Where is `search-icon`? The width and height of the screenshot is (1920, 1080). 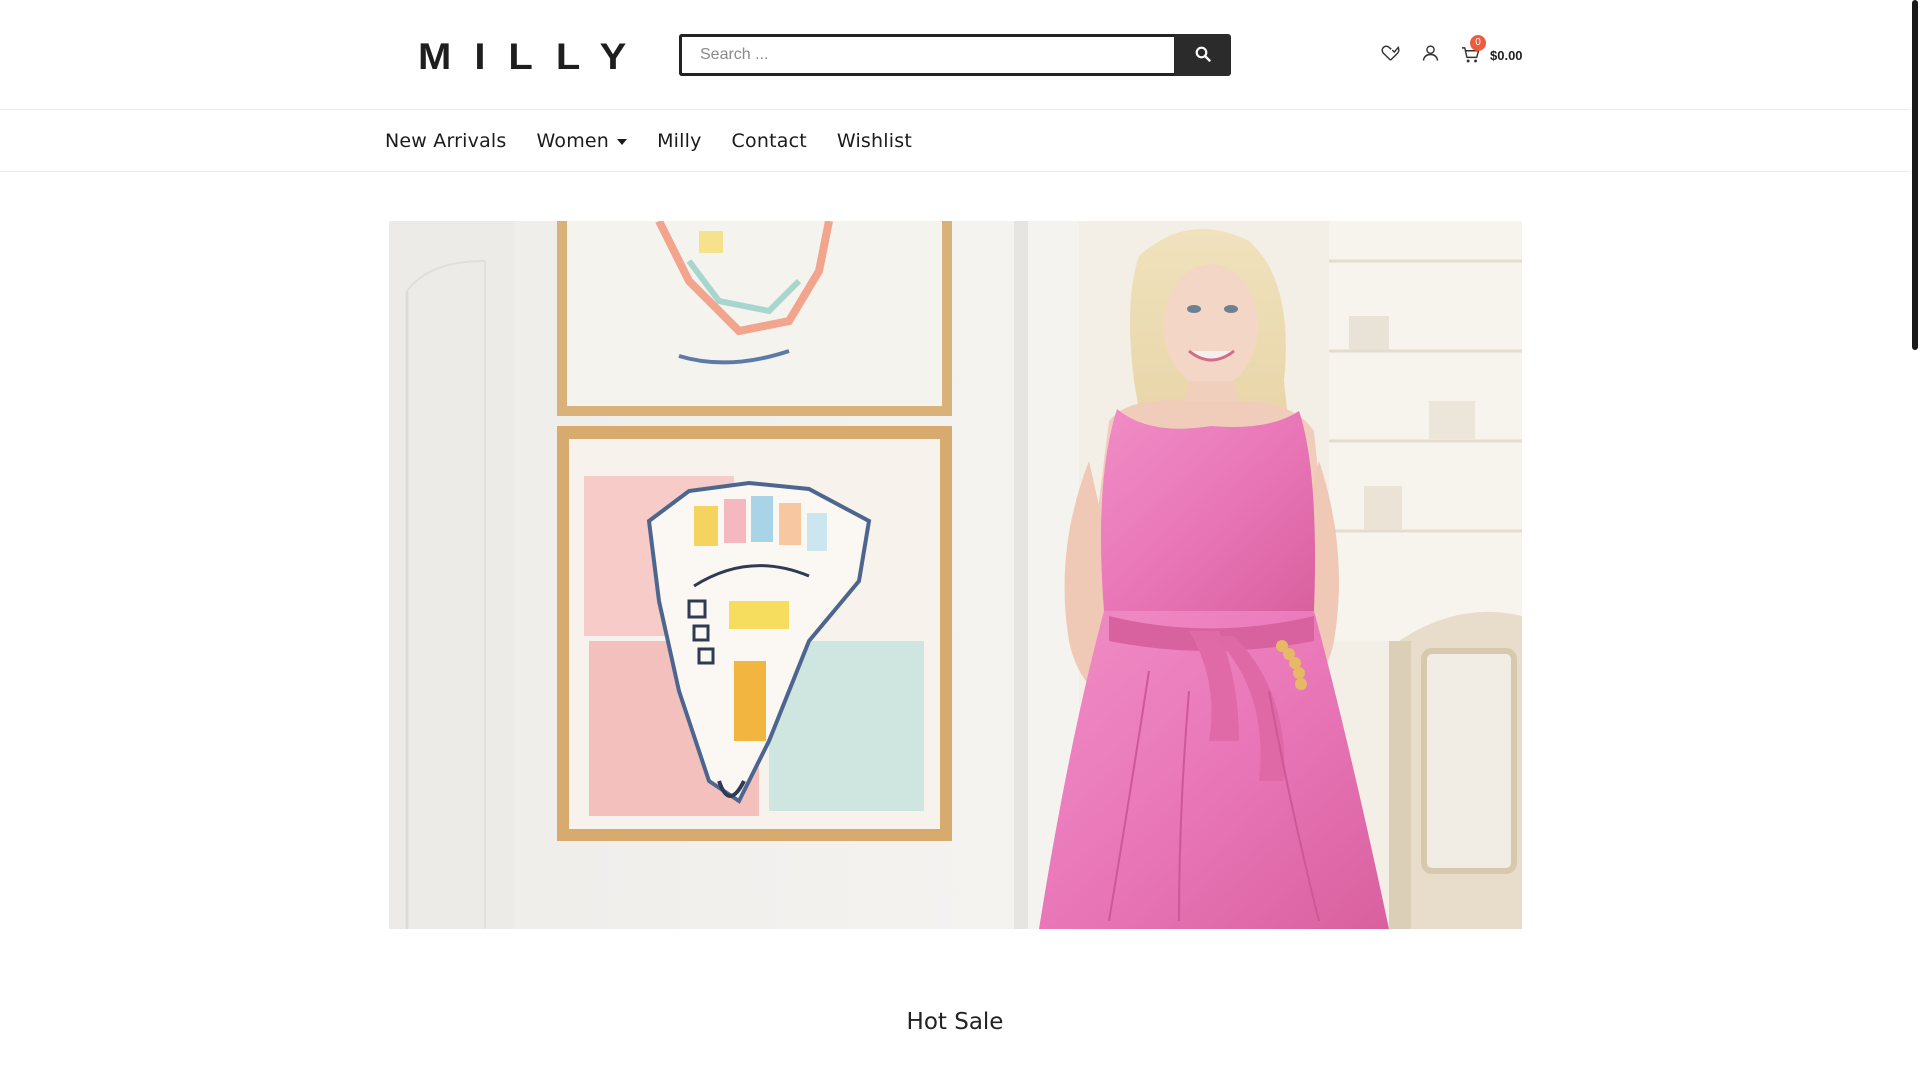 search-icon is located at coordinates (1203, 55).